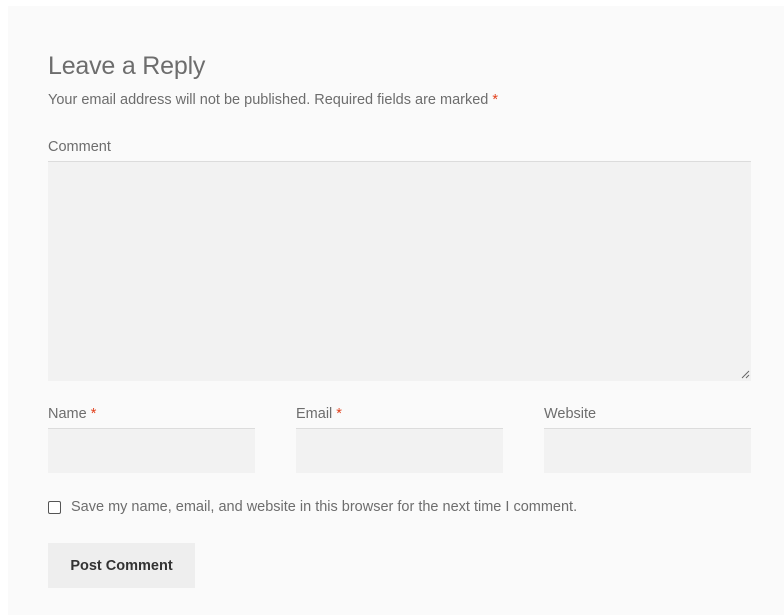 The width and height of the screenshot is (784, 615). Describe the element at coordinates (127, 66) in the screenshot. I see `reply-title: Leave a Reply` at that location.